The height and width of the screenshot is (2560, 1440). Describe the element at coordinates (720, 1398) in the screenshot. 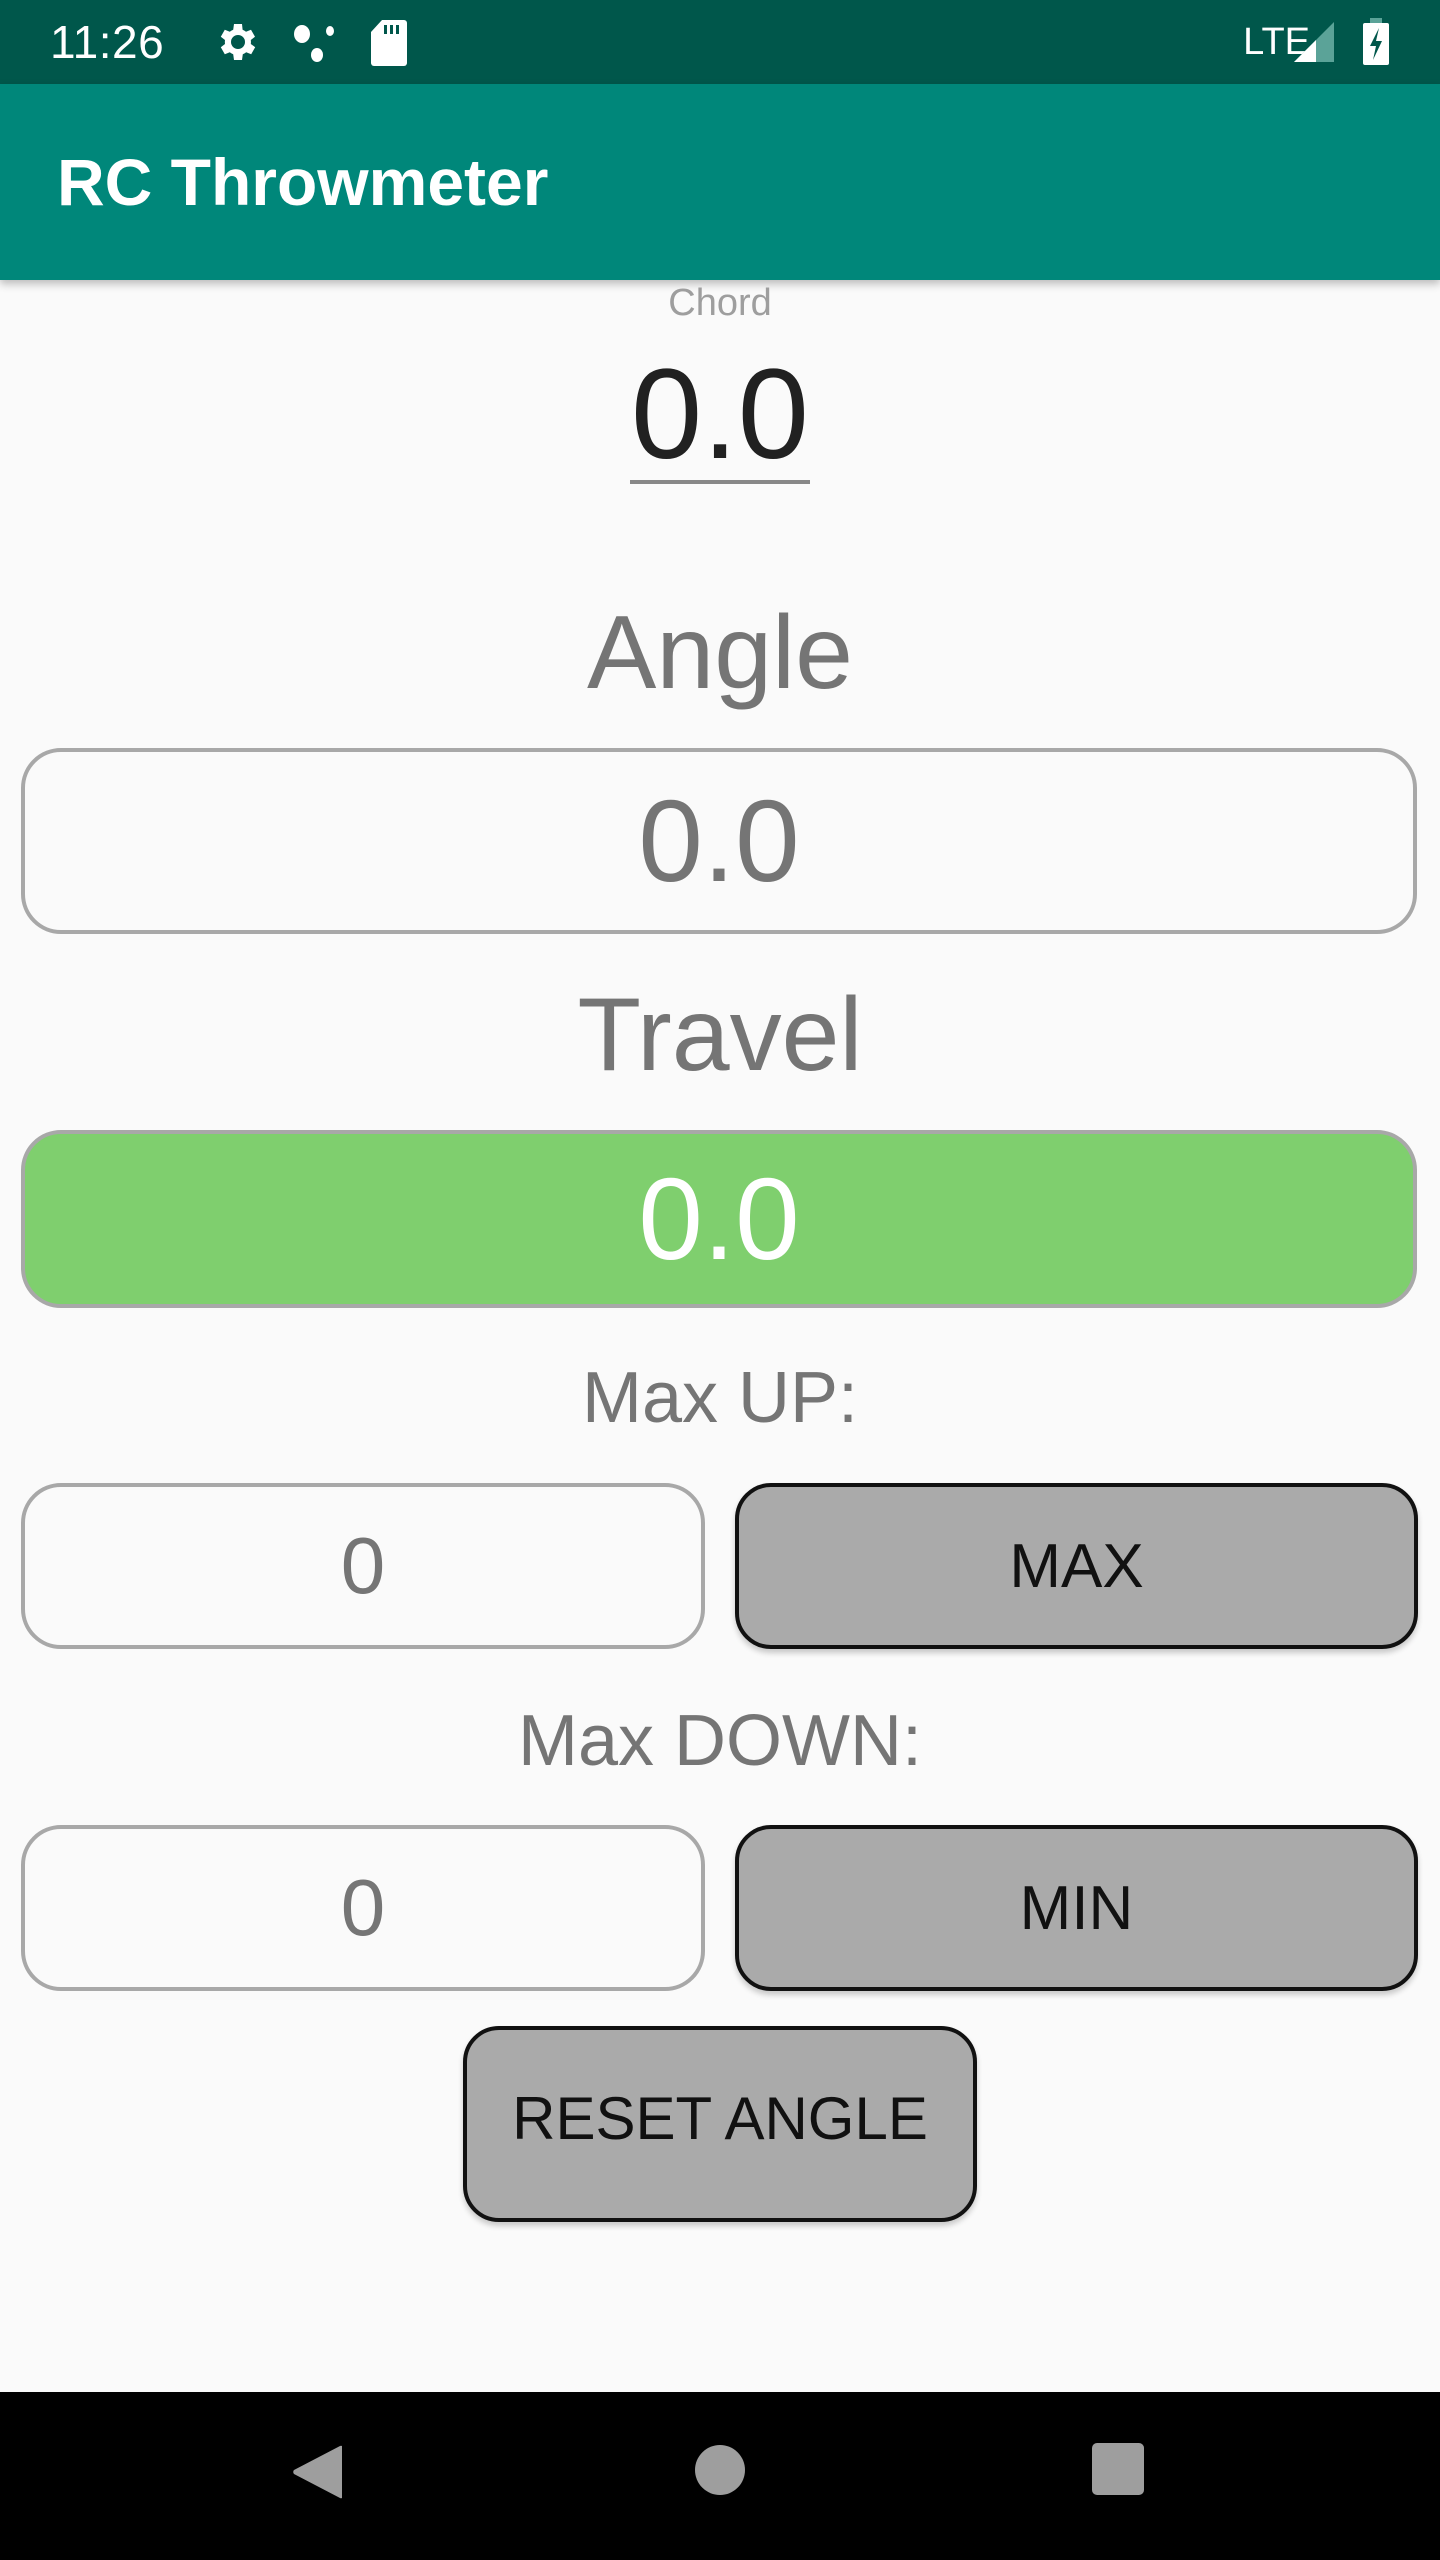

I see `max-up-label: Max UP:` at that location.